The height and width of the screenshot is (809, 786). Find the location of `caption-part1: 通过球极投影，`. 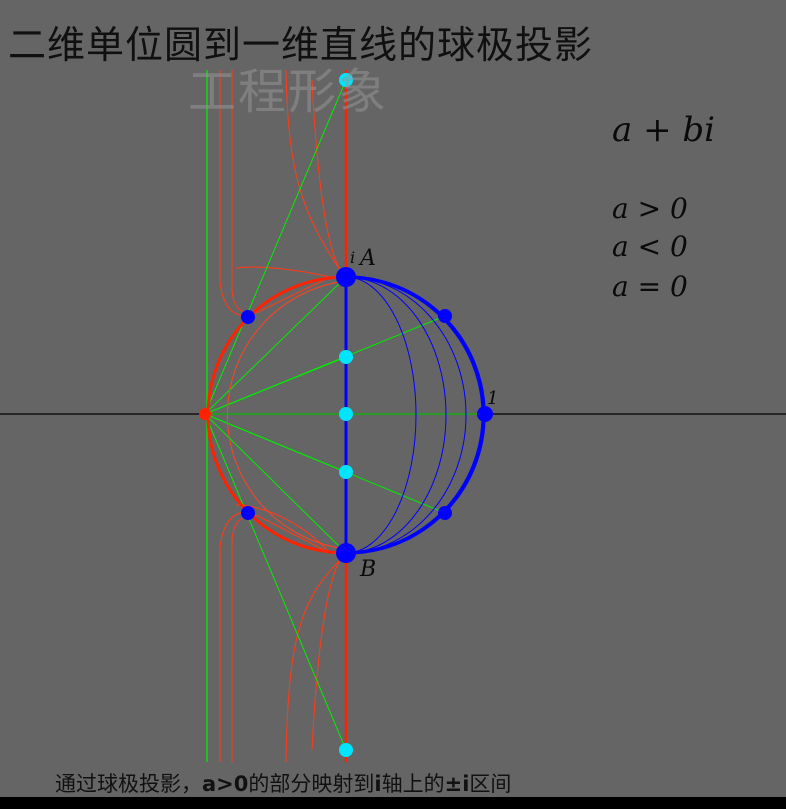

caption-part1: 通过球极投影， is located at coordinates (128, 784).